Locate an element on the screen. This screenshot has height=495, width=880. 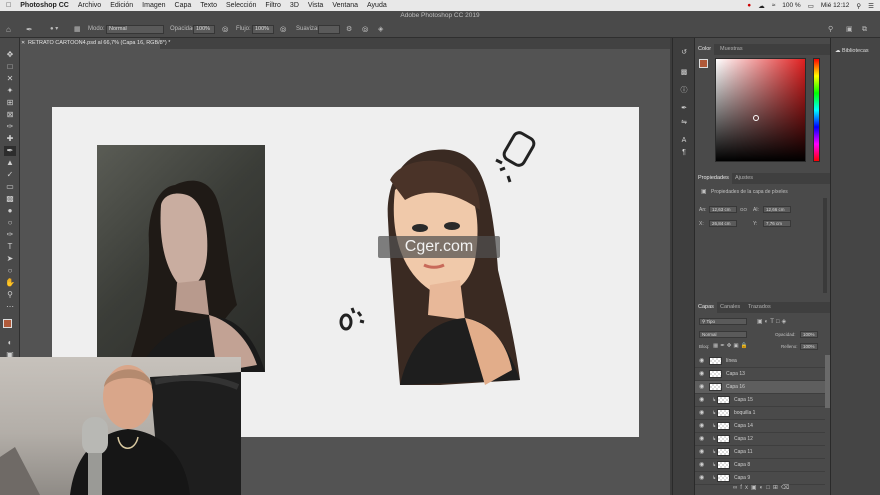
opacity-input: 100% is located at coordinates (204, 29).